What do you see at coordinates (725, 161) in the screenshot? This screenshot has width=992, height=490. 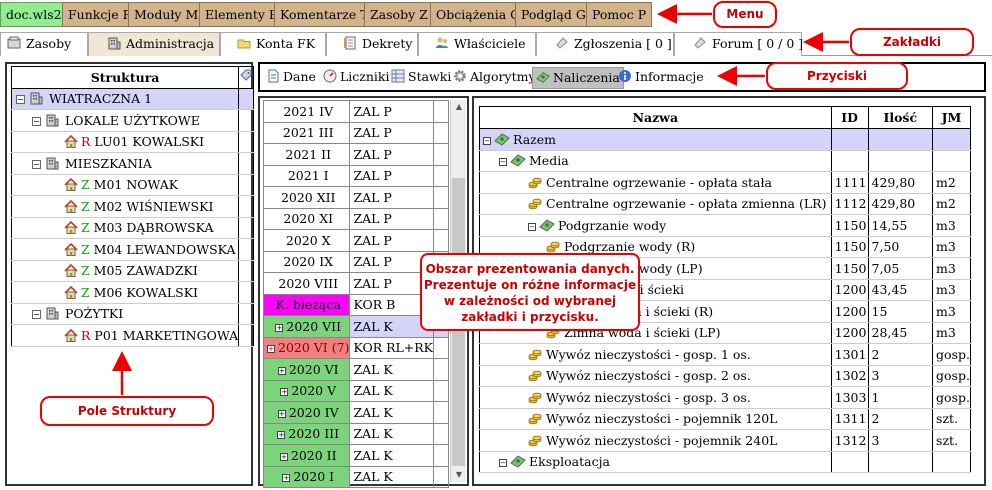 I see `charge-row: − Media` at bounding box center [725, 161].